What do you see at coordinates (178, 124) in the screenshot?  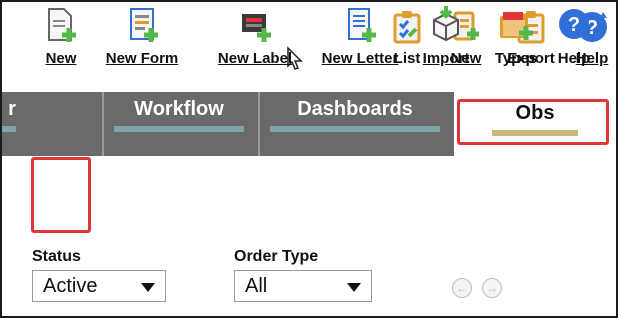 I see `tab-workflow: Workflow` at bounding box center [178, 124].